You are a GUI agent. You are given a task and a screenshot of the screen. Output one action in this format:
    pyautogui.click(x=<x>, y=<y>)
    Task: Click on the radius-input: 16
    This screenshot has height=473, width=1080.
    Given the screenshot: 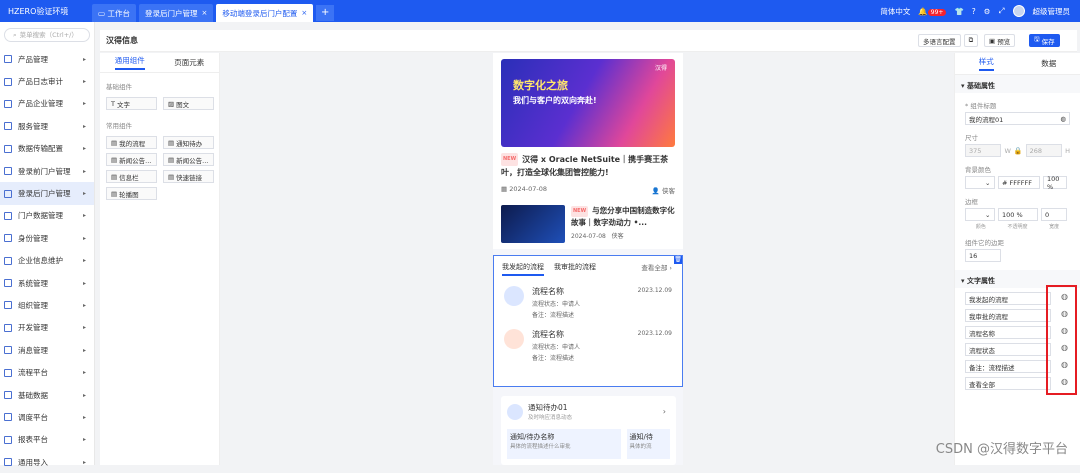 What is the action you would take?
    pyautogui.click(x=983, y=255)
    